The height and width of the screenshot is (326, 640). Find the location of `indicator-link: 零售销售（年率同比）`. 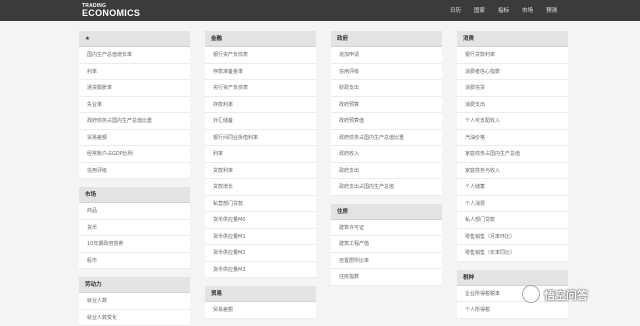

indicator-link: 零售销售（年率同比） is located at coordinates (512, 253).